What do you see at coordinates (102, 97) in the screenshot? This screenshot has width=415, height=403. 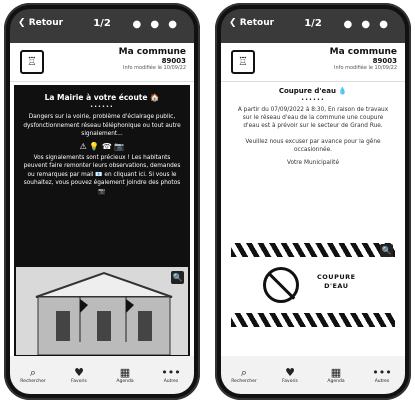 I see `post-title: La Mairie à votre écoute 🏠` at bounding box center [102, 97].